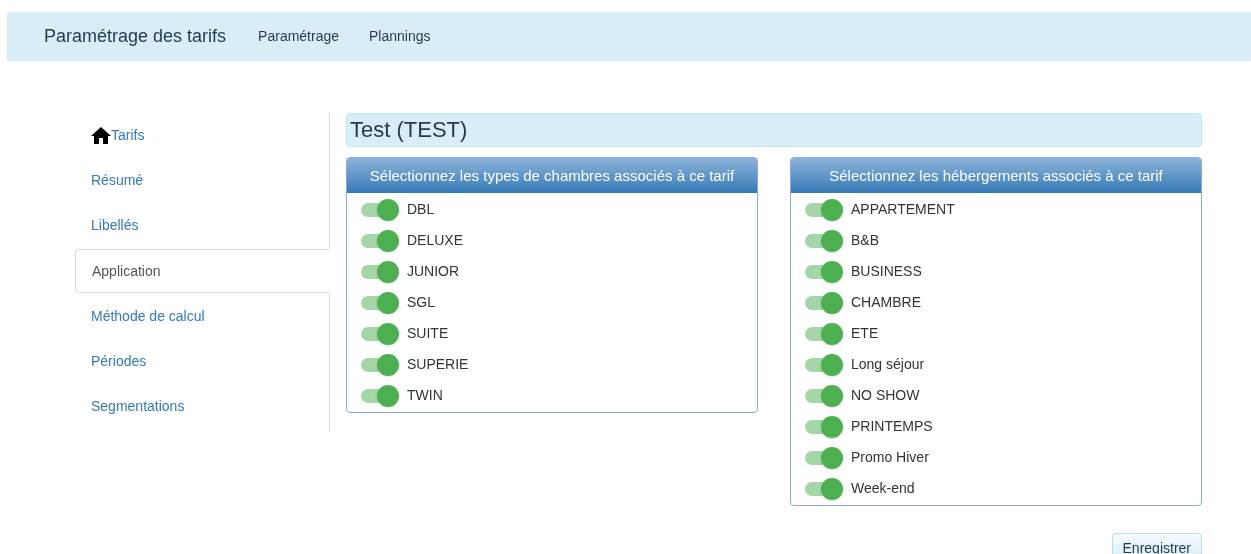 The height and width of the screenshot is (554, 1251). Describe the element at coordinates (202, 225) in the screenshot. I see `sidebar-item: Libellés` at that location.